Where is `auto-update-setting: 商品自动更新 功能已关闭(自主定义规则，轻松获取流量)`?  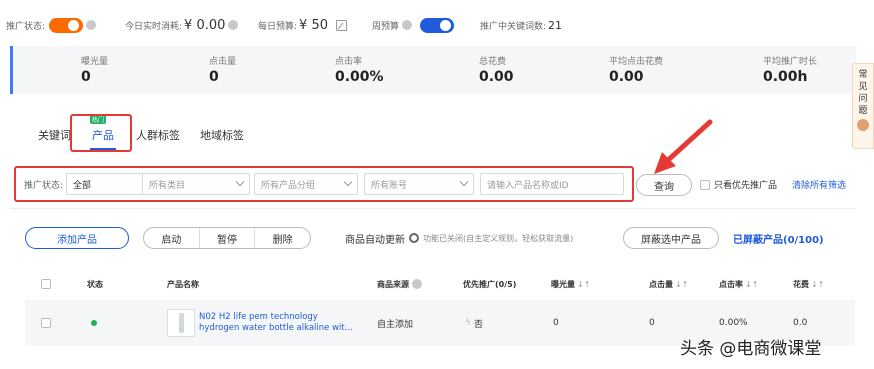
auto-update-setting: 商品自动更新 功能已关闭(自主定义规则，轻松获取流量) is located at coordinates (459, 238).